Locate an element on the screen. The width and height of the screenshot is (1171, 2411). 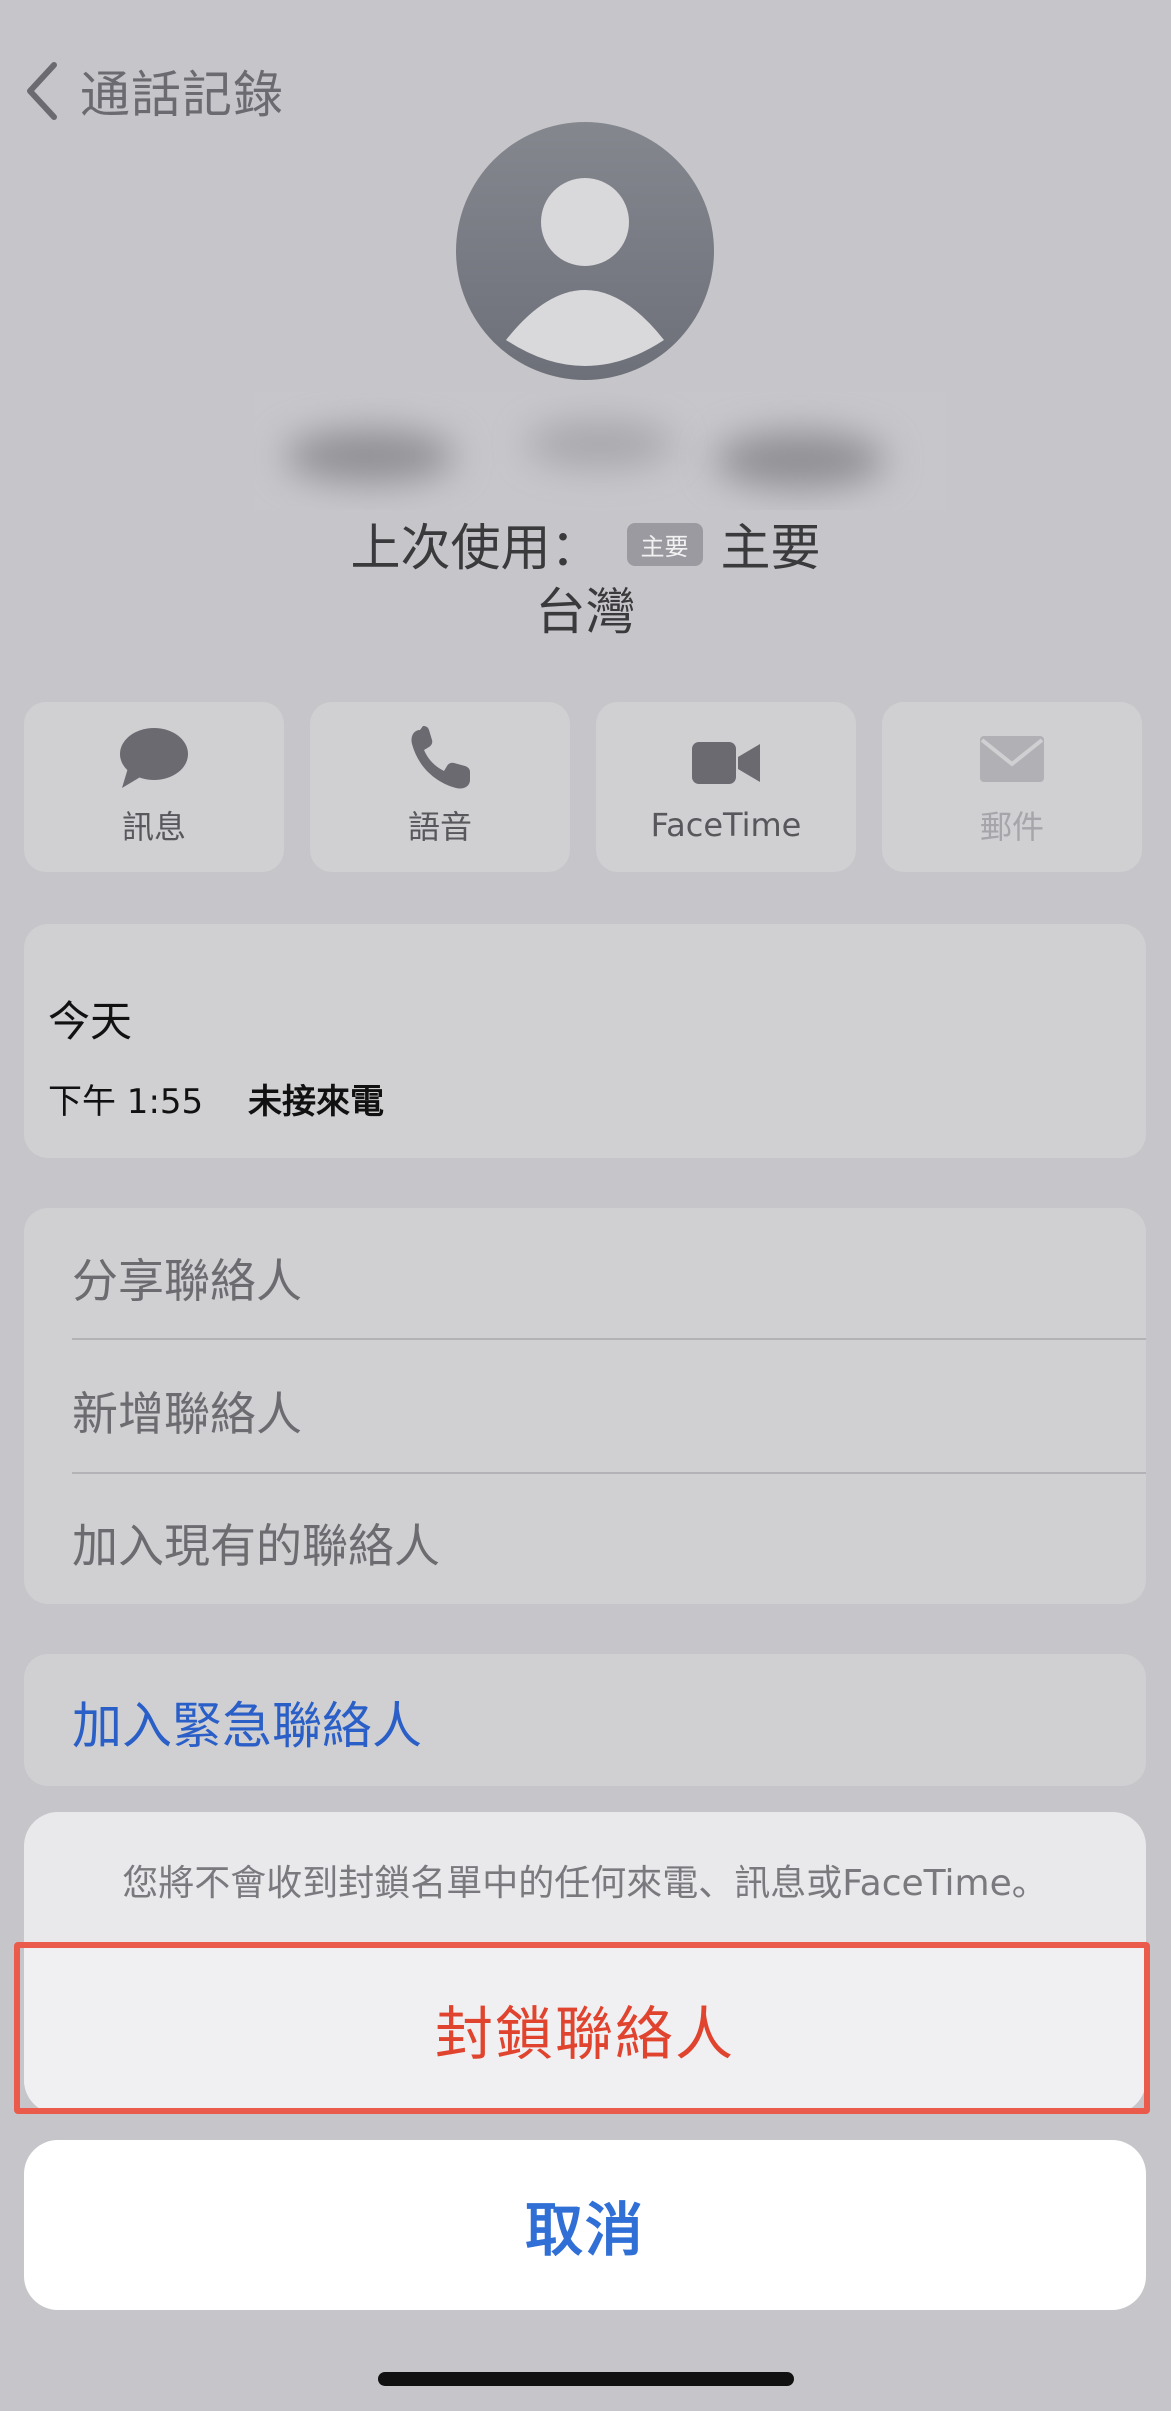
share-contact-row: 分享聯絡人 is located at coordinates (187, 1278).